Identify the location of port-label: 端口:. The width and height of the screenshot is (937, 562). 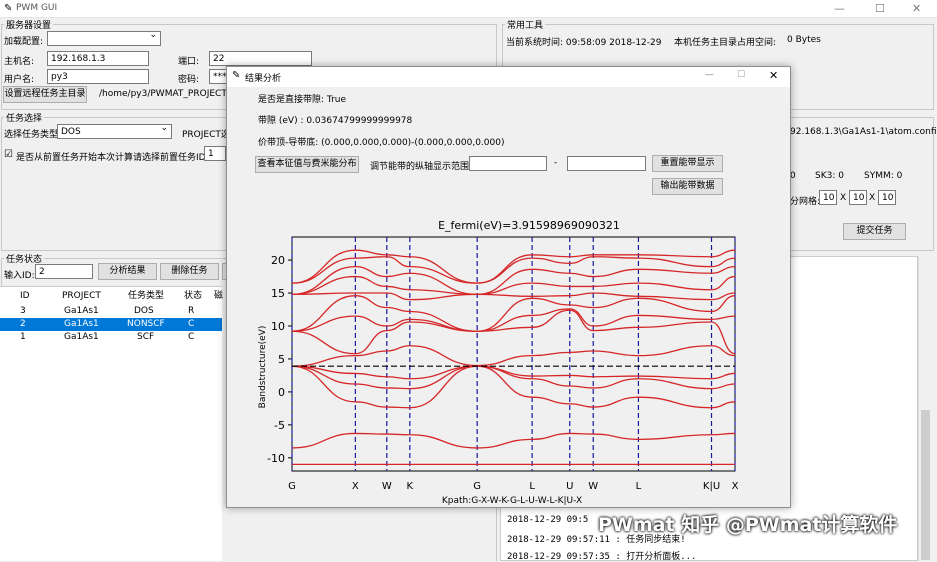
(189, 62).